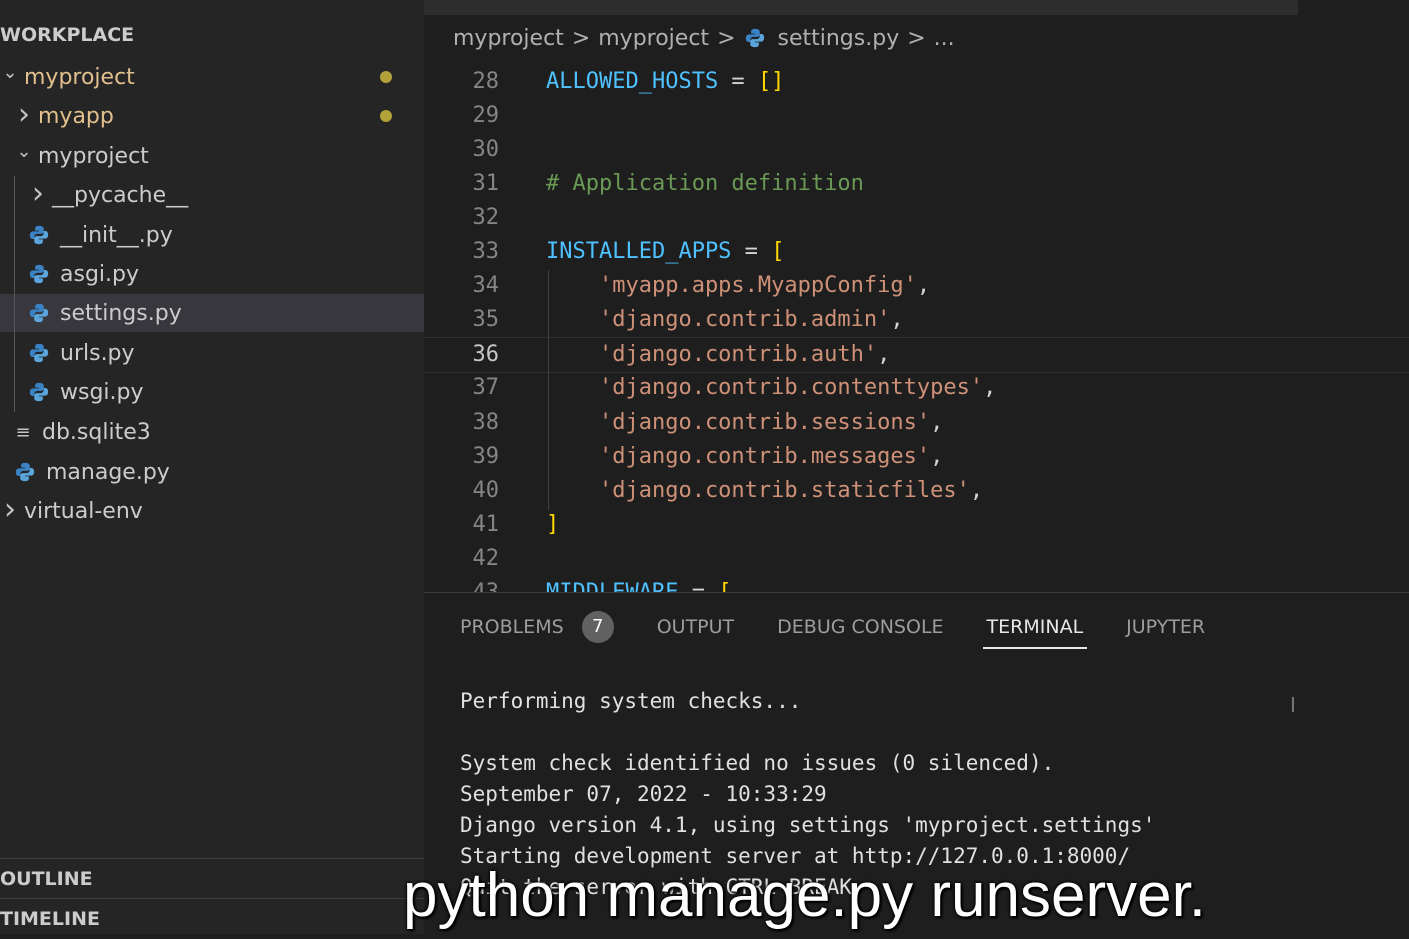 The width and height of the screenshot is (1409, 939). What do you see at coordinates (745, 456) in the screenshot?
I see `code-text: 'django.contrib.messages',` at bounding box center [745, 456].